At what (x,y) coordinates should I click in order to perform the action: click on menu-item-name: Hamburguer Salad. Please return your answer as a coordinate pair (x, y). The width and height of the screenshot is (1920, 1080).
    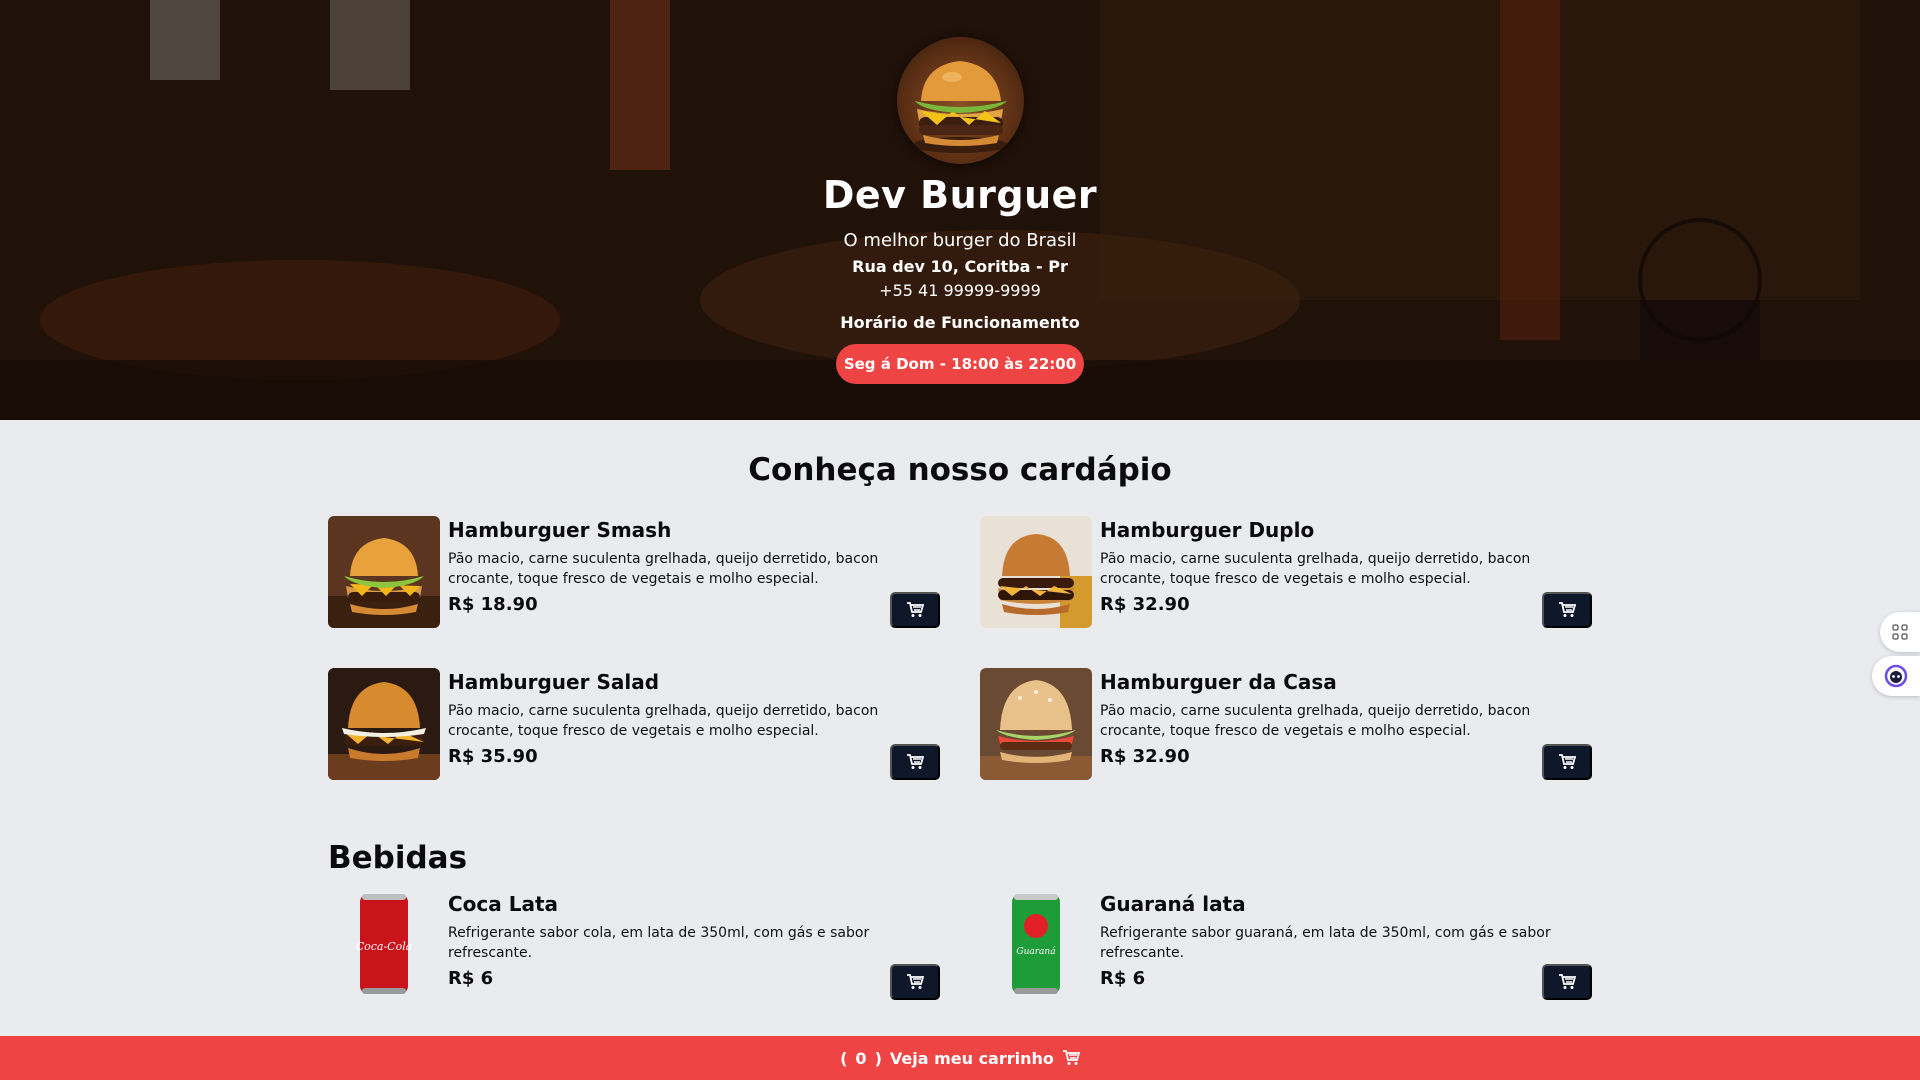
    Looking at the image, I should click on (554, 682).